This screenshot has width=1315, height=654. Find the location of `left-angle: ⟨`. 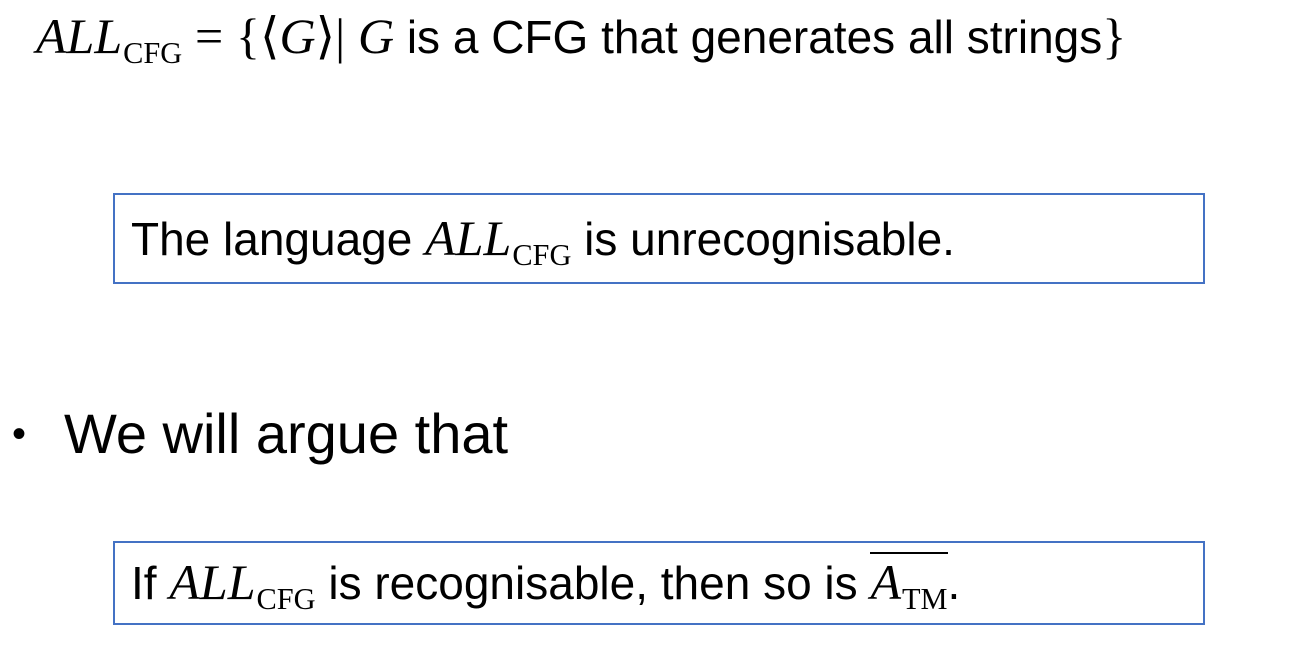

left-angle: ⟨ is located at coordinates (270, 36).